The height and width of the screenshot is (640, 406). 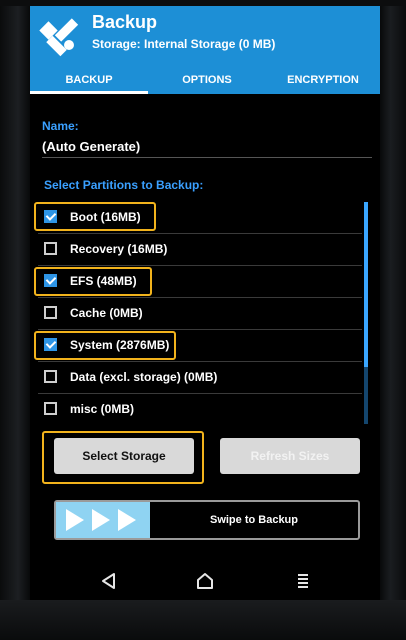 I want to click on scroll-thumb, so click(x=366, y=284).